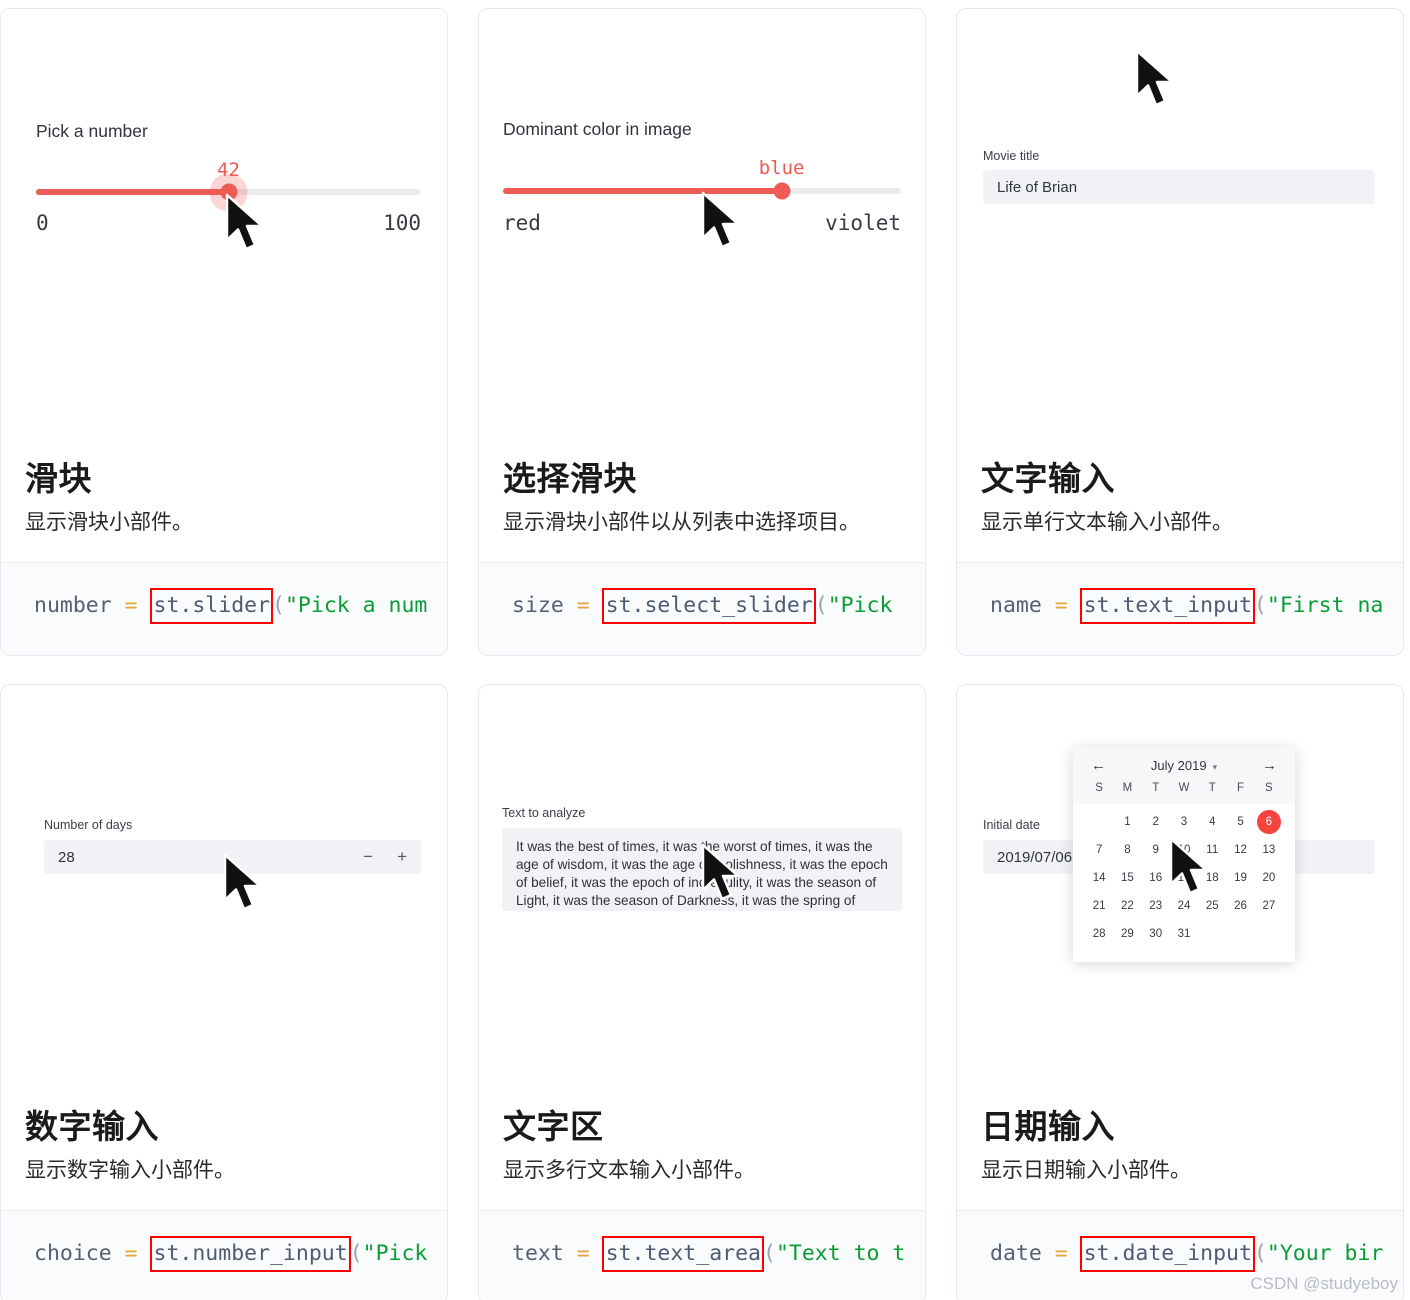 This screenshot has width=1410, height=1300. What do you see at coordinates (1179, 187) in the screenshot?
I see `text-input-field: Life of Brian` at bounding box center [1179, 187].